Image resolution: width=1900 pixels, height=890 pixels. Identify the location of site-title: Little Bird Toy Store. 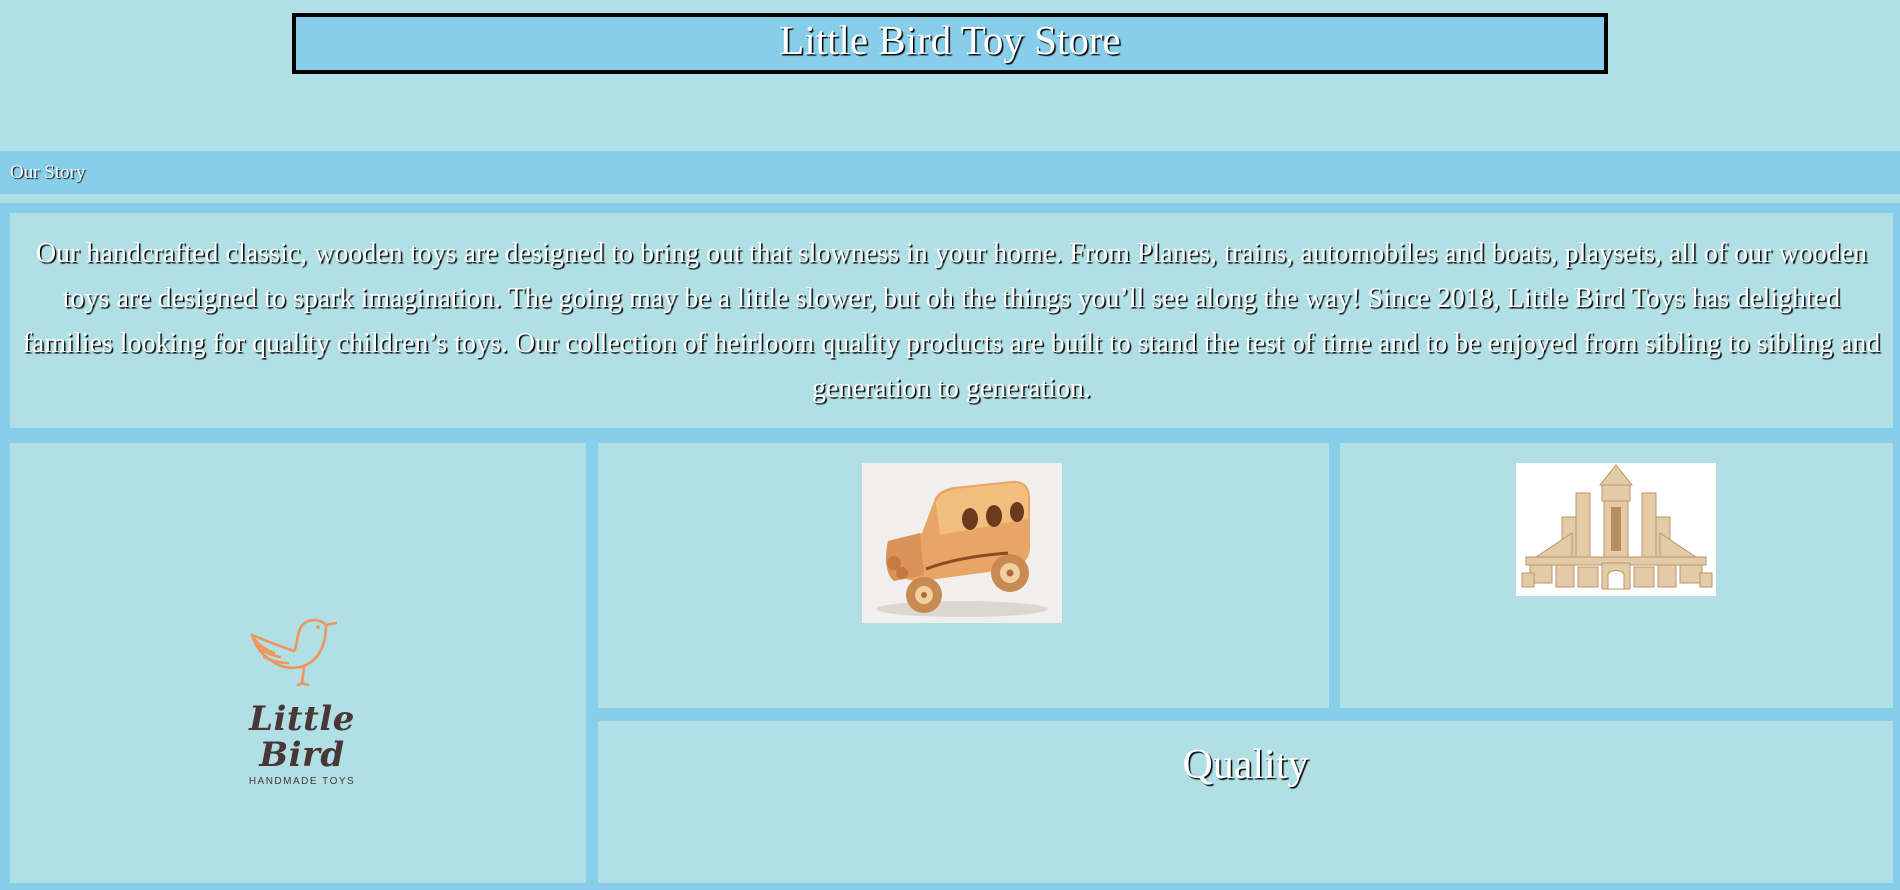
(950, 40).